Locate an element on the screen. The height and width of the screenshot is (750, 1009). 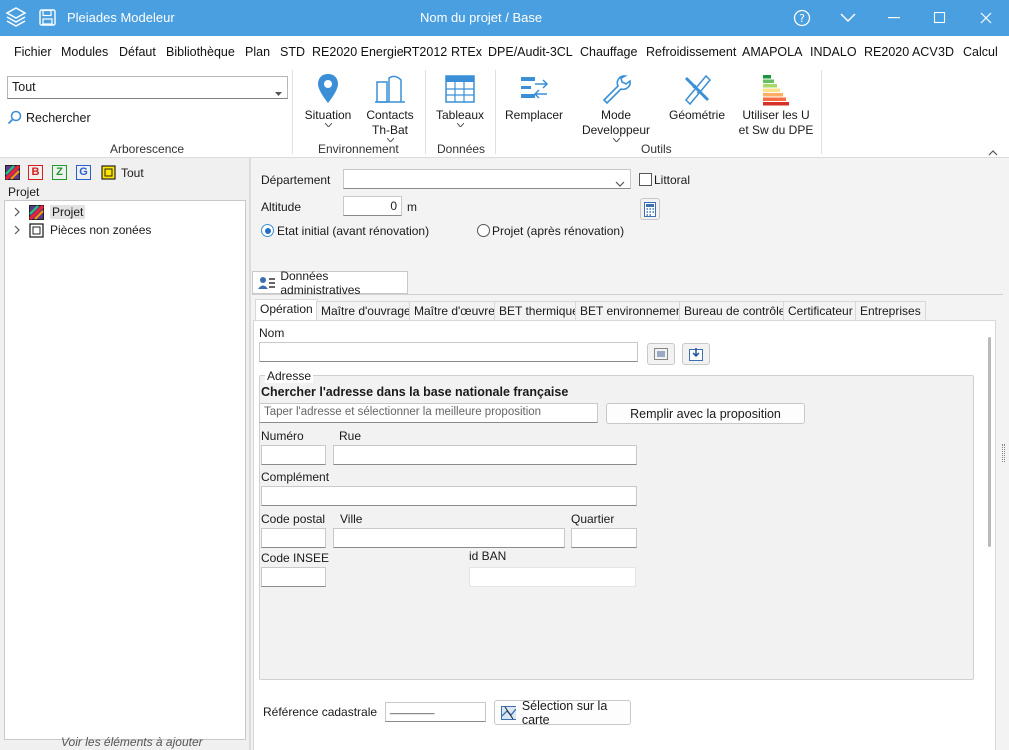
altitude-input: 0 is located at coordinates (372, 206).